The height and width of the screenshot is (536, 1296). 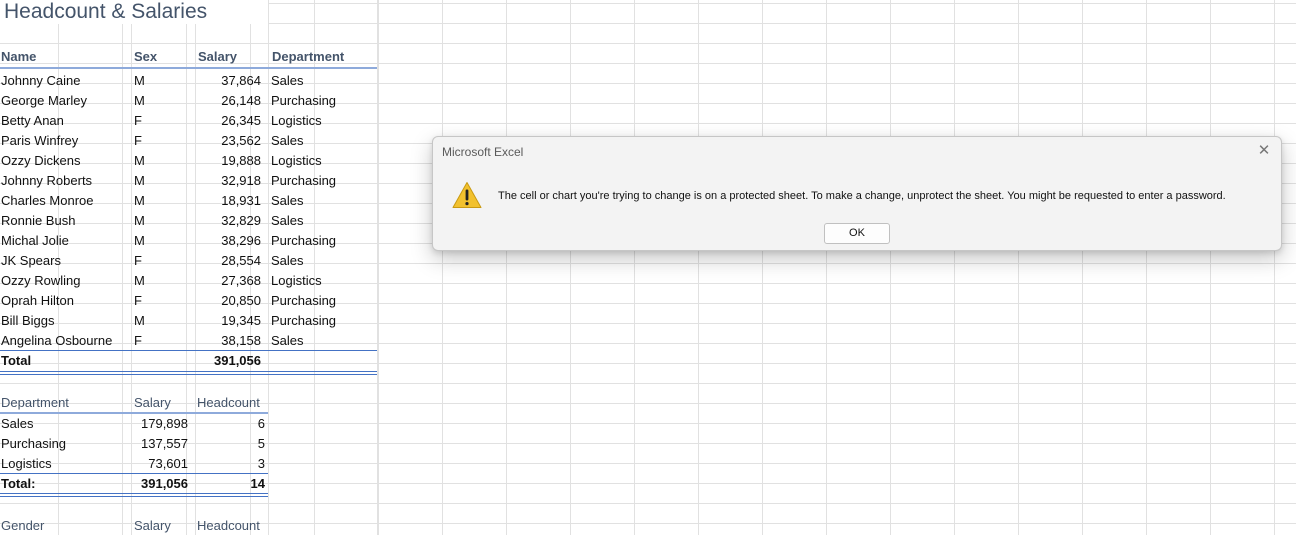 I want to click on table-row-name: Johnny Roberts, so click(x=46, y=181).